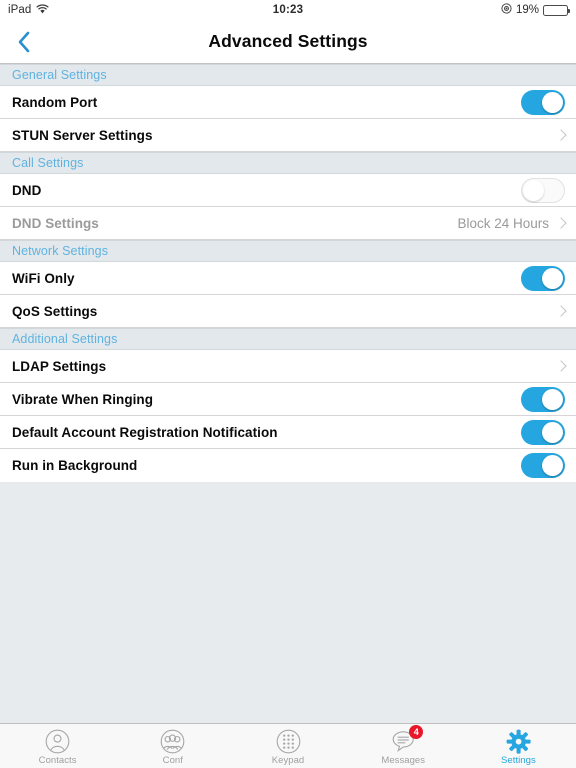  I want to click on settings-row: LDAP Settings, so click(288, 366).